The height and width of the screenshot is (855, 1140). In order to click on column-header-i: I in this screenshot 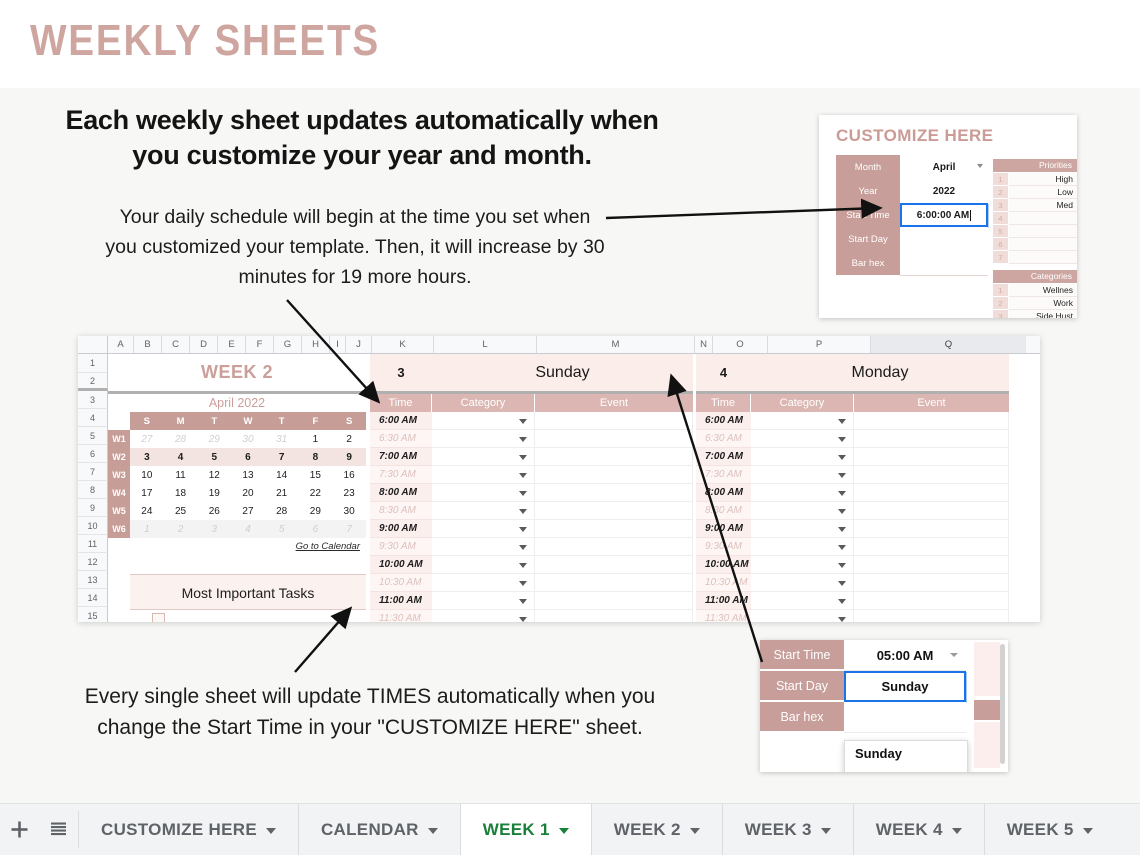, I will do `click(338, 344)`.